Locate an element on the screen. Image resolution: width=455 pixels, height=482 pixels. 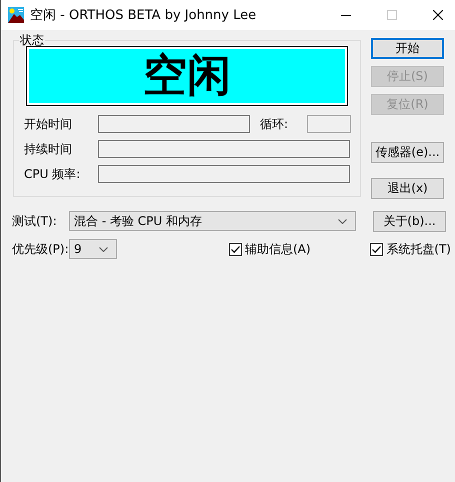
field-label: 开始时间 is located at coordinates (48, 124).